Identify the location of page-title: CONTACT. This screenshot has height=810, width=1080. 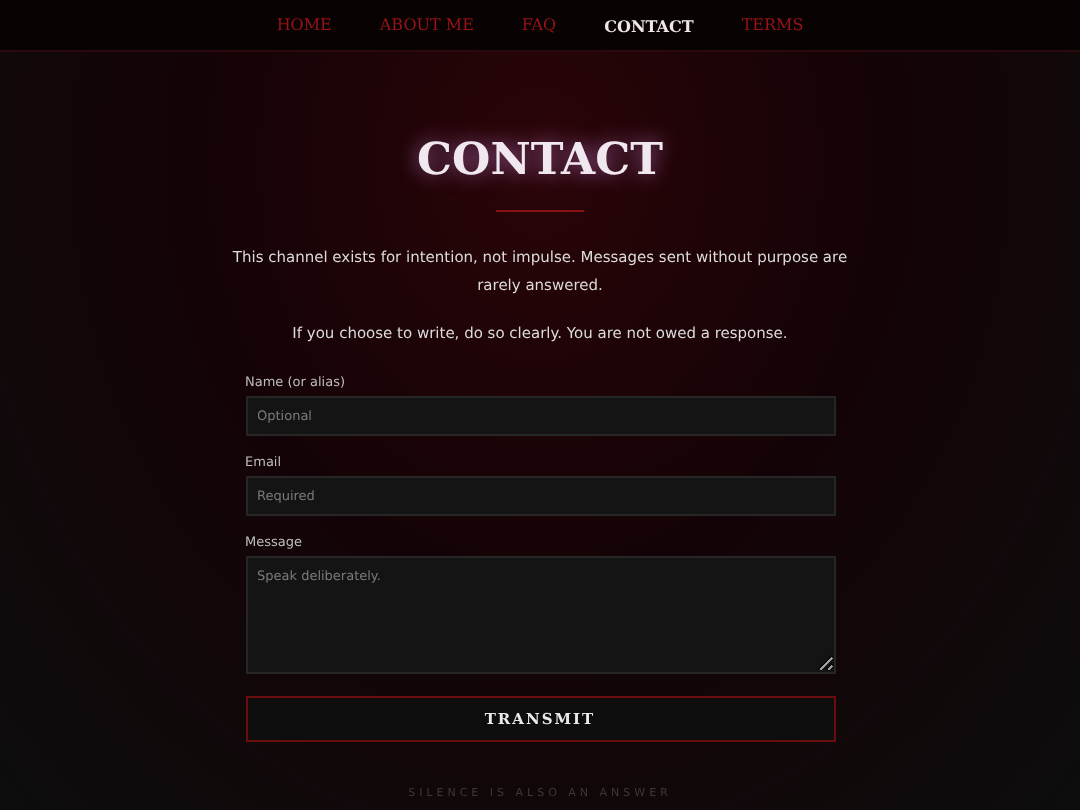
(540, 160).